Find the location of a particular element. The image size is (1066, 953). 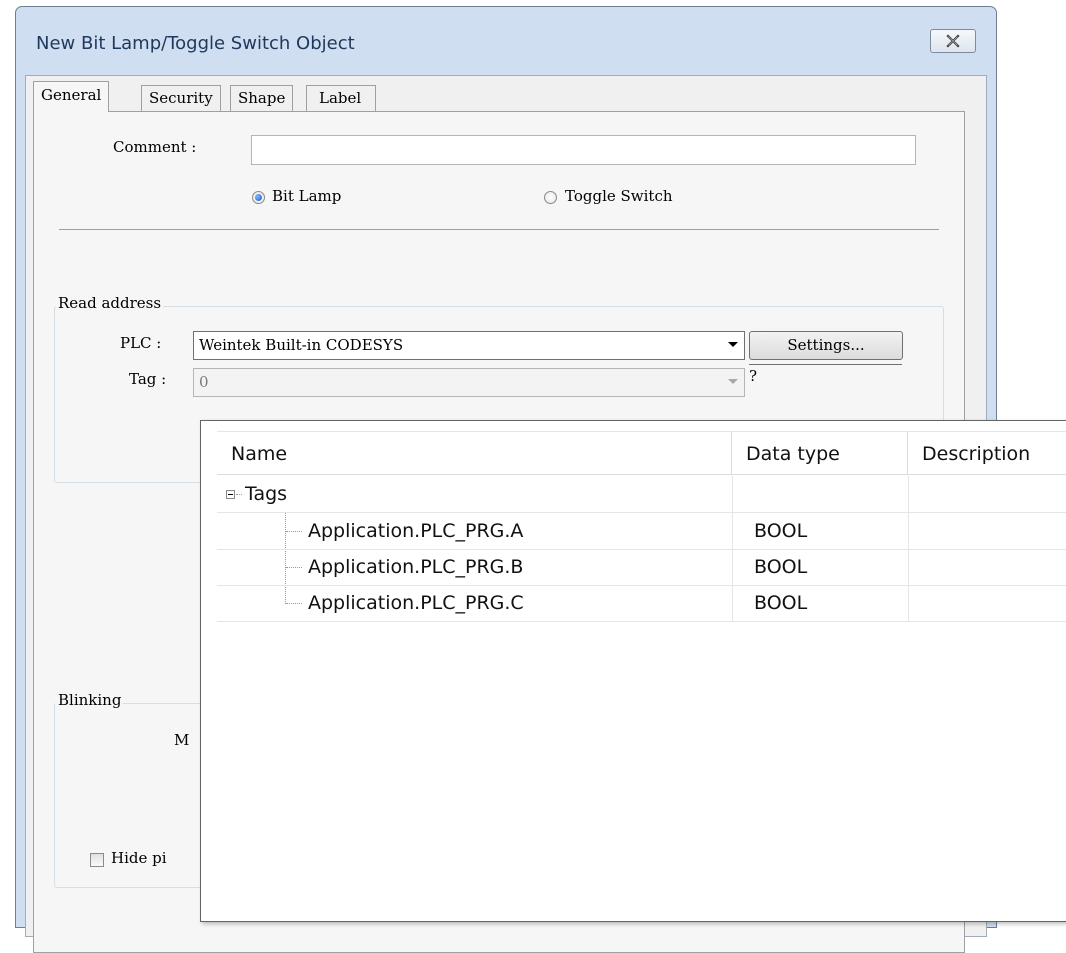

table-row: Application.PLC_PRG.A BOOL is located at coordinates (641, 531).